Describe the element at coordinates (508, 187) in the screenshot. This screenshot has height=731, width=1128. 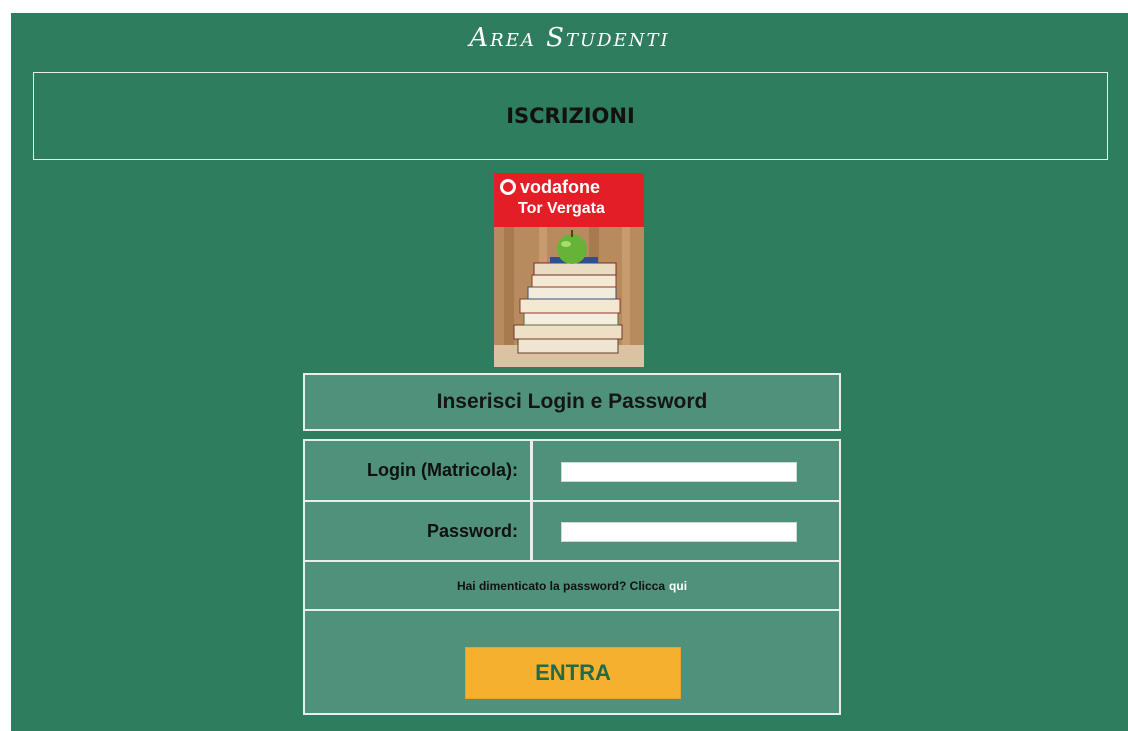
I see `vodafone-logo-icon` at that location.